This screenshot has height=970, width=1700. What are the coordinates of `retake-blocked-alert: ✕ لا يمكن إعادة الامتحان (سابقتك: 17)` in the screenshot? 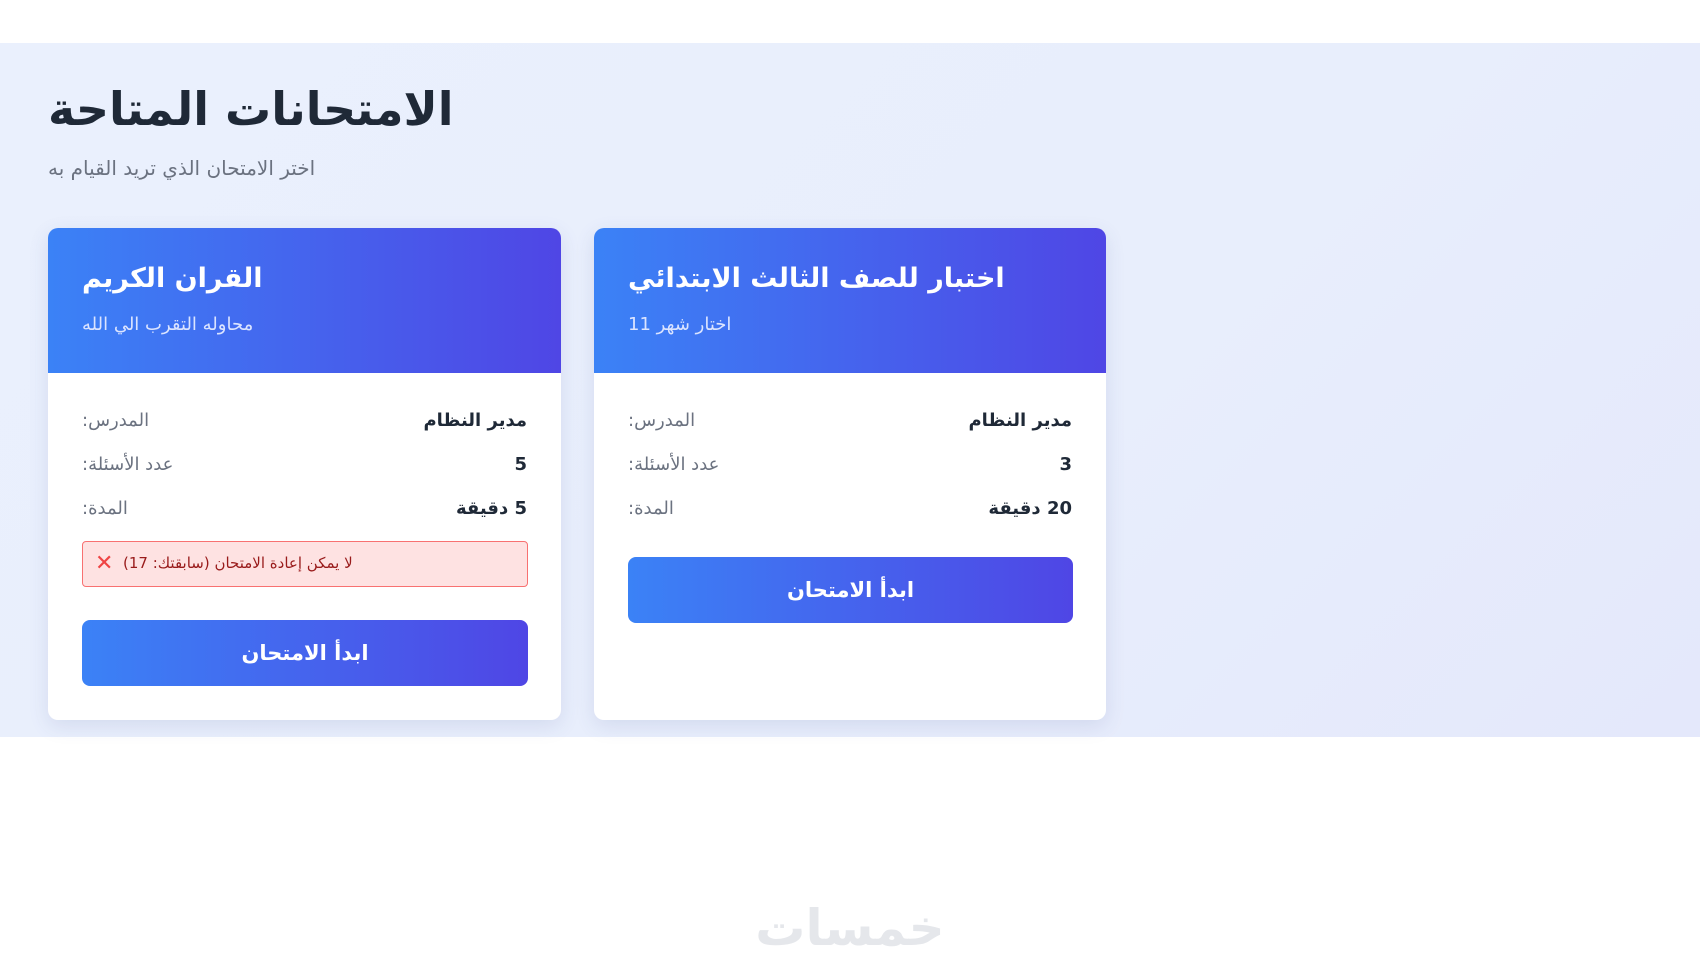 It's located at (305, 564).